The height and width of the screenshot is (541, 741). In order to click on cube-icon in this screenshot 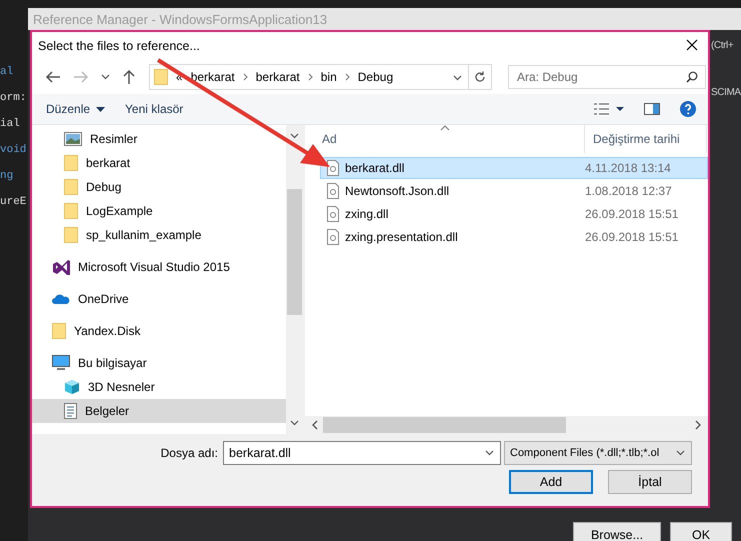, I will do `click(72, 387)`.